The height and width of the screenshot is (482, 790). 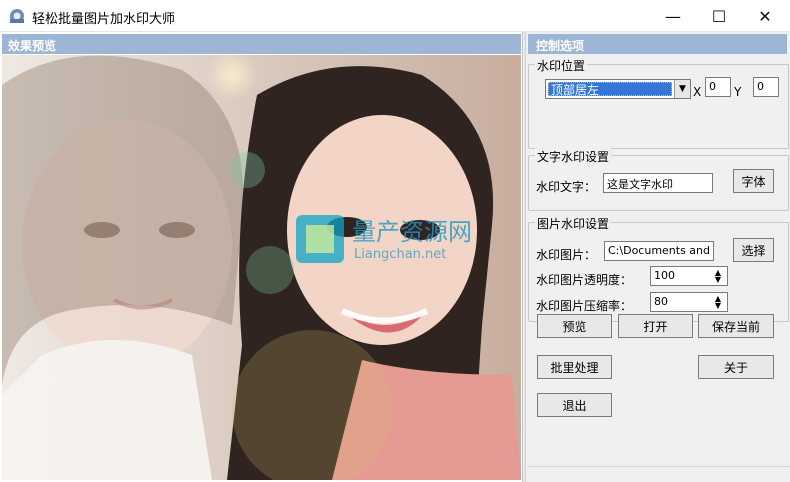 What do you see at coordinates (610, 89) in the screenshot?
I see `watermark-position-selected: 顶部居左` at bounding box center [610, 89].